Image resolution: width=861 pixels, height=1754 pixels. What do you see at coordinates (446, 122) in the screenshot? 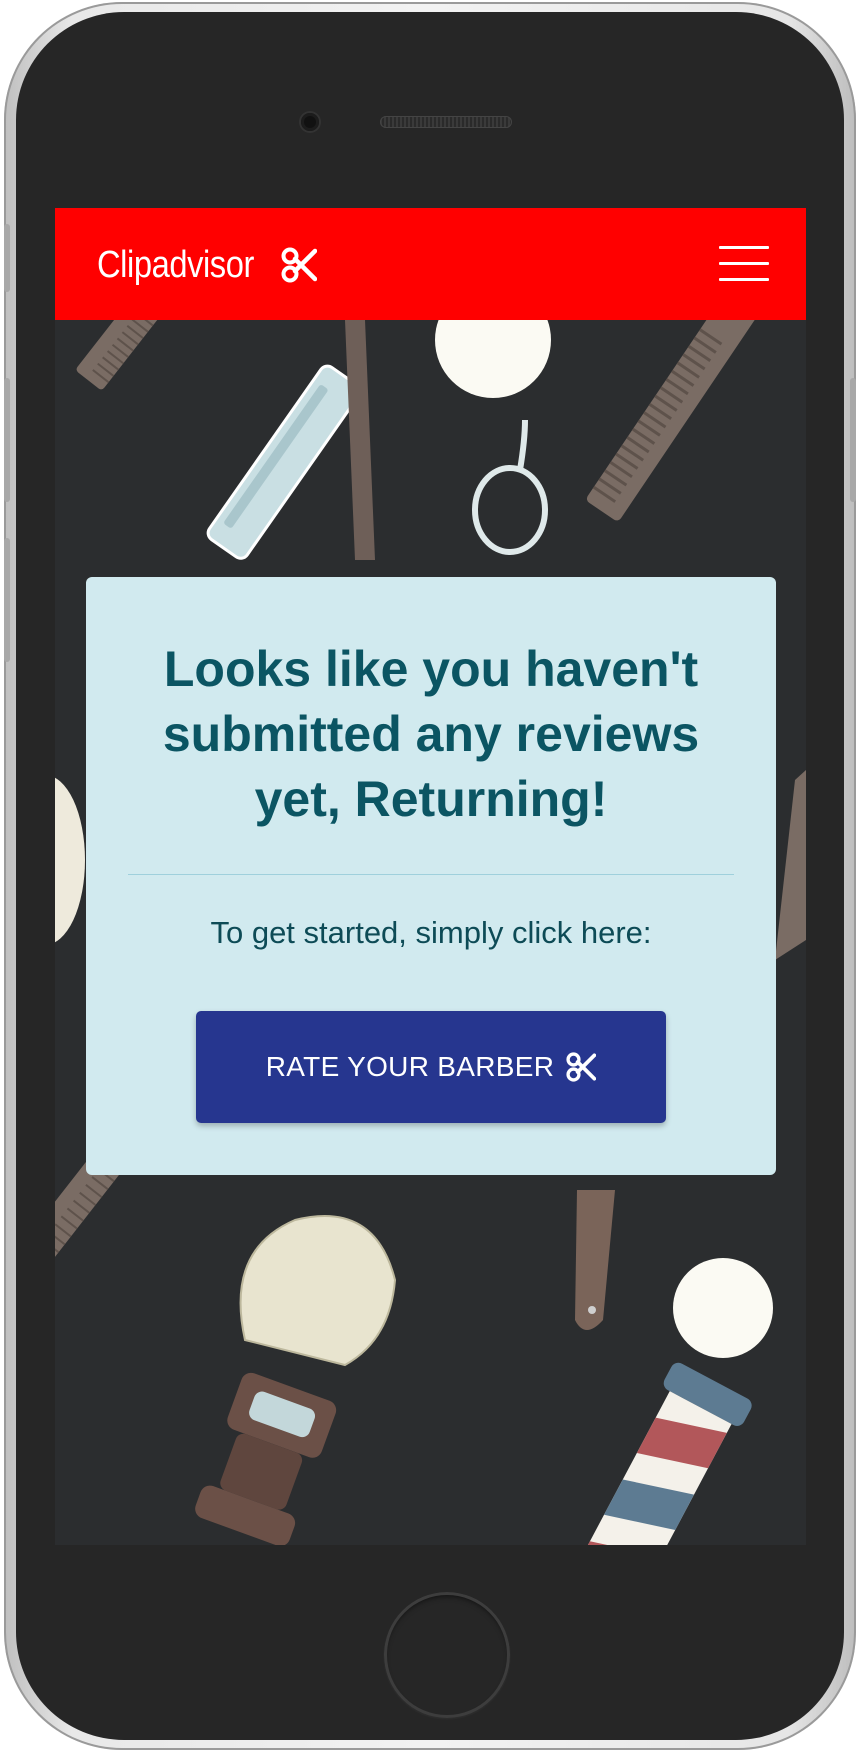
I see `earpiece-speaker` at bounding box center [446, 122].